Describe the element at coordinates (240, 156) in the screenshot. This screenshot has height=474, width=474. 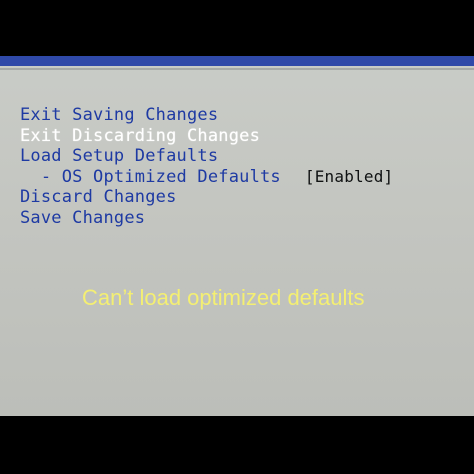
I see `menu-item-load-setup-defaults: Load Setup Defaults` at that location.